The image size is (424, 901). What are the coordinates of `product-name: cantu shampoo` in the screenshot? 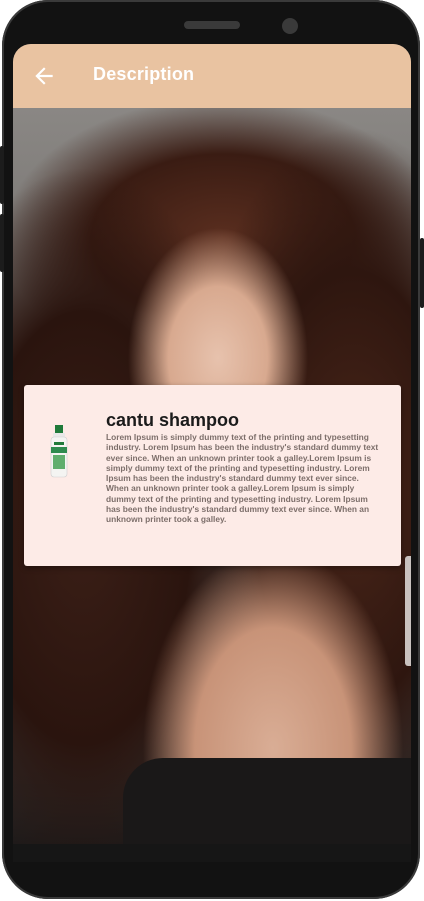 It's located at (173, 420).